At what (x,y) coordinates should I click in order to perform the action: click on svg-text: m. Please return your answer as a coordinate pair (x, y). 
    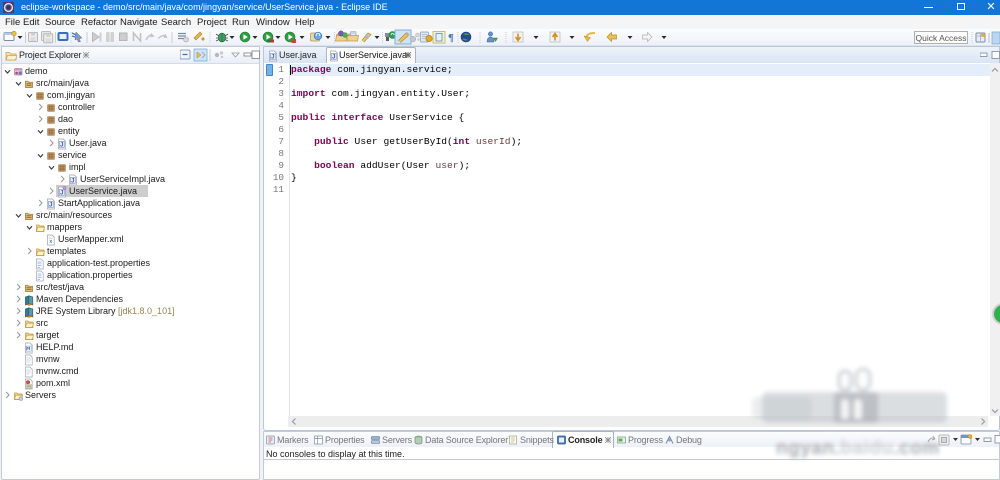
    Looking at the image, I should click on (29, 385).